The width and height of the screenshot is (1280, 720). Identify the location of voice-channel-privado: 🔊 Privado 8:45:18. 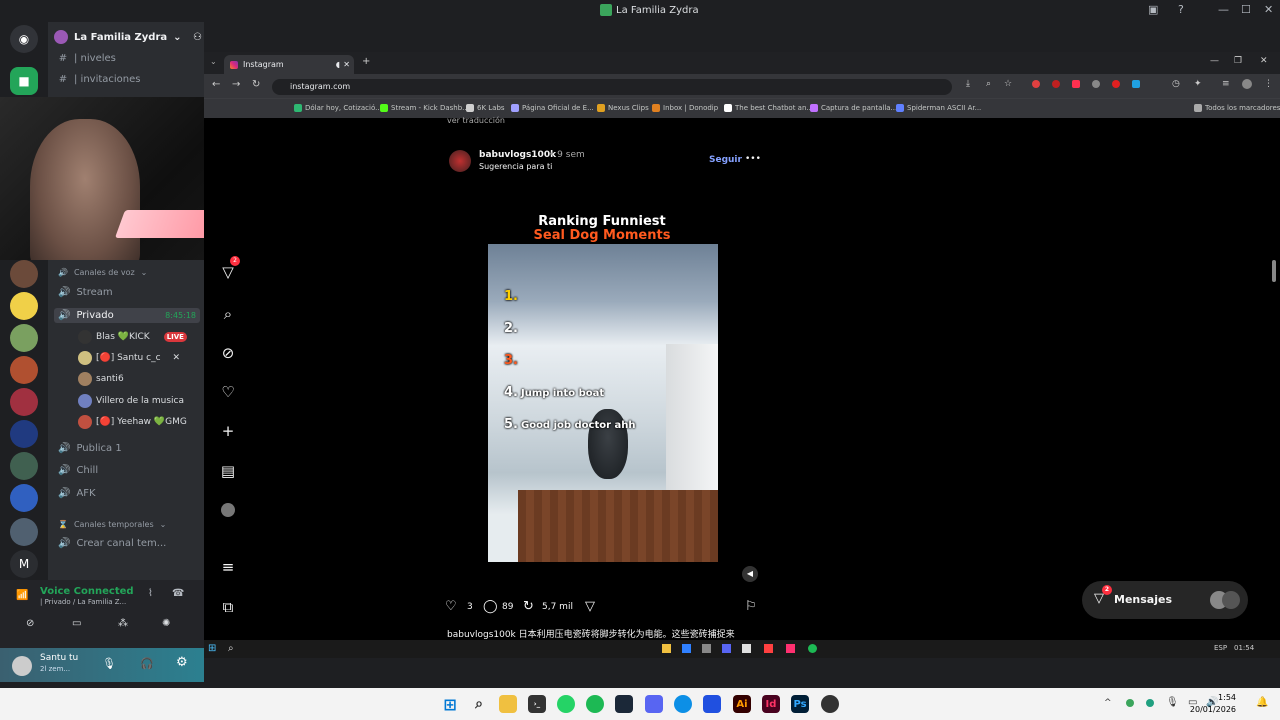
(127, 315).